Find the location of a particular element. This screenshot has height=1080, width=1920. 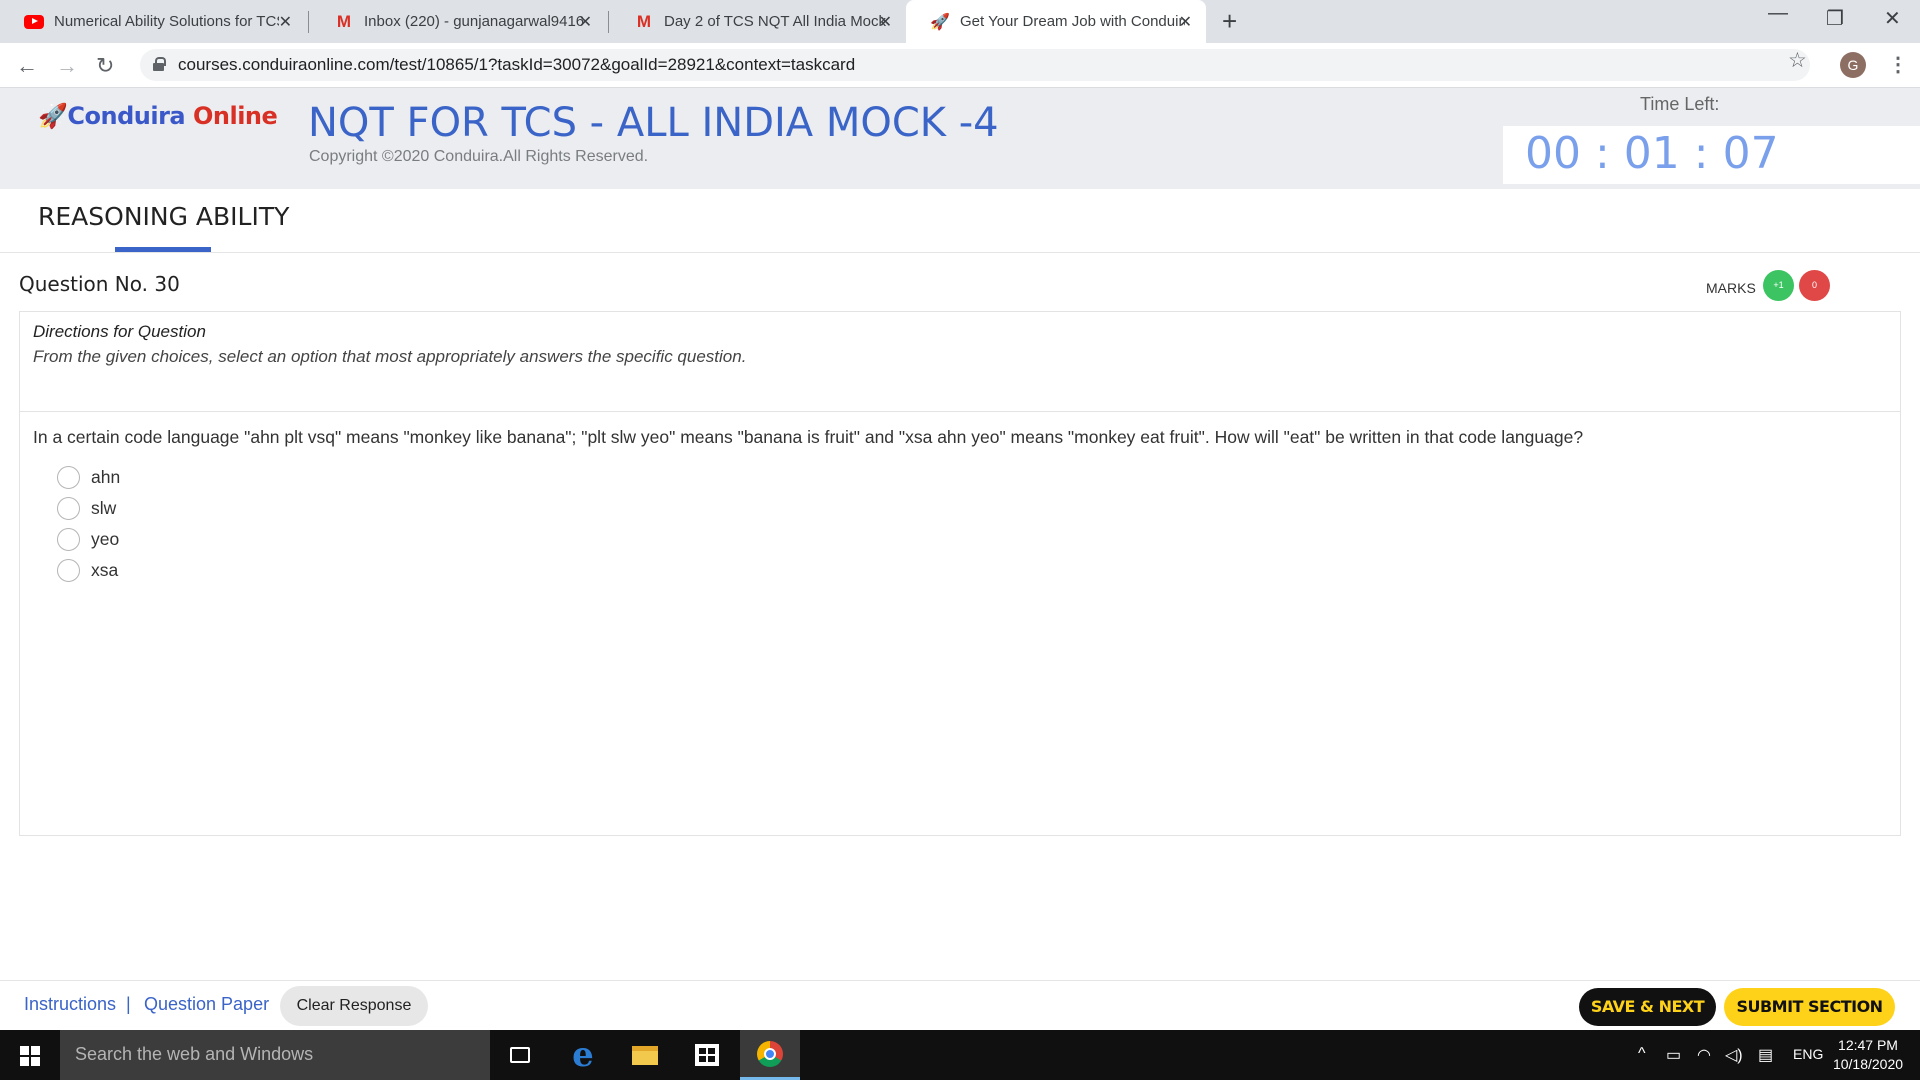

timer-box: 00 : 01 : 07 is located at coordinates (1711, 155).